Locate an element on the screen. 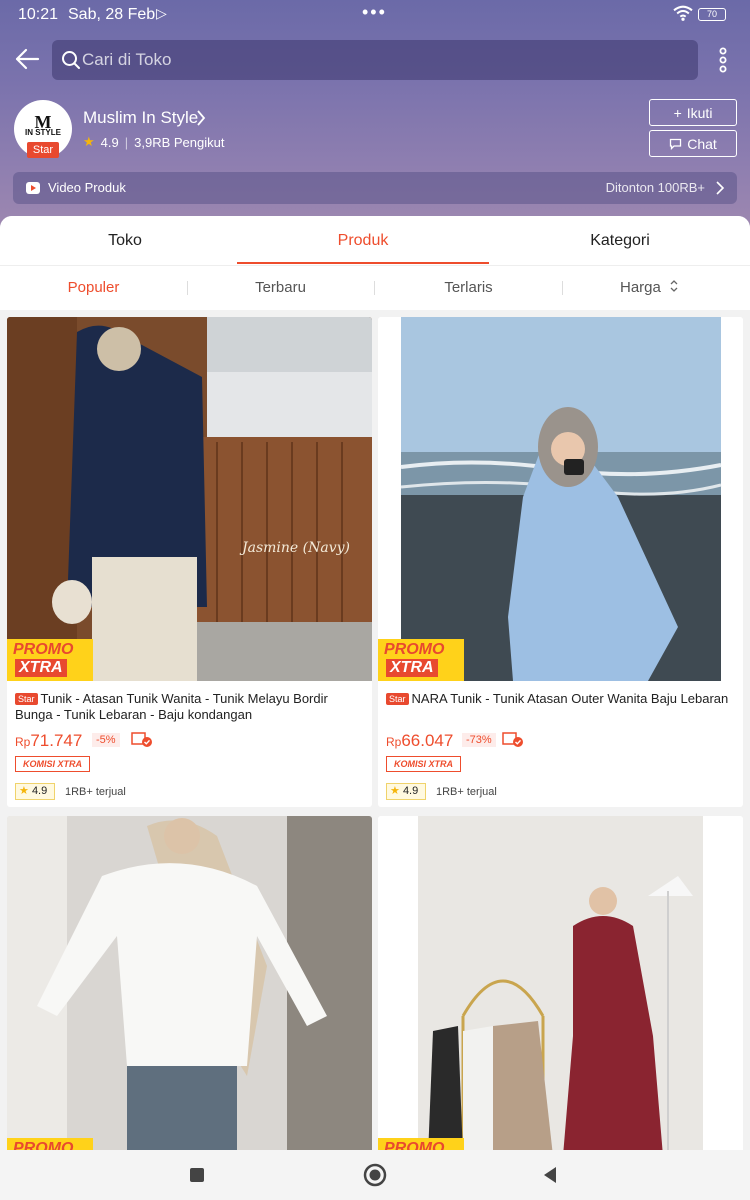 The image size is (750, 1200). wifi-icon is located at coordinates (683, 13).